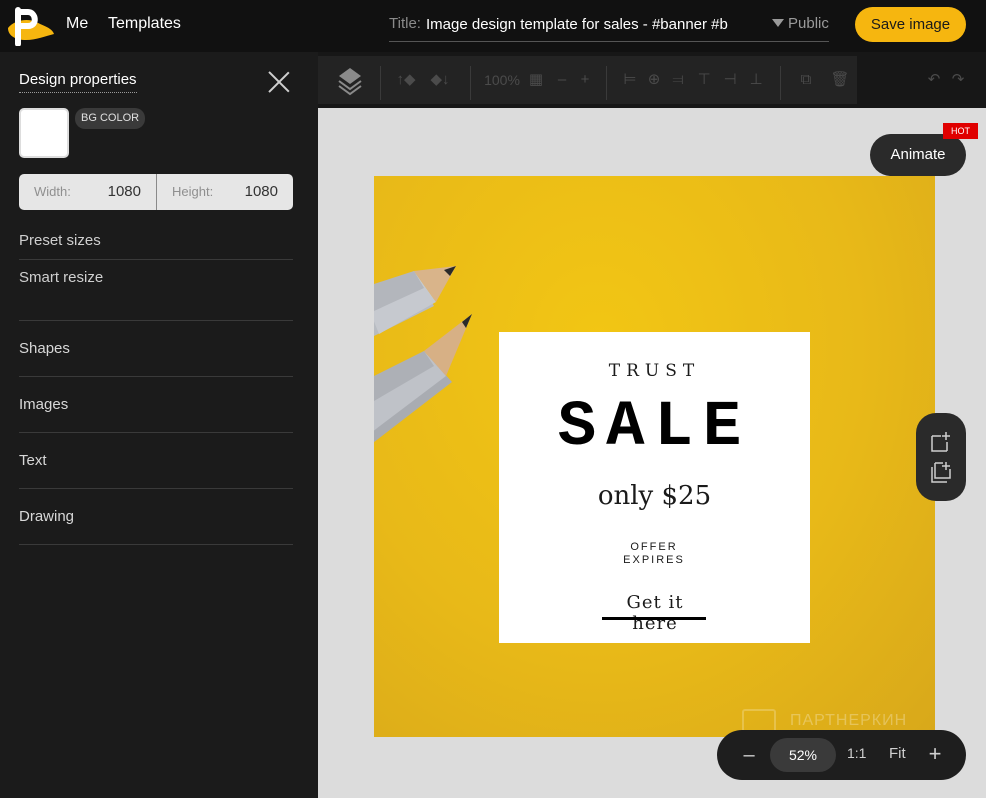 Image resolution: width=986 pixels, height=798 pixels. What do you see at coordinates (654, 428) in the screenshot?
I see `card-sale-text: SALE` at bounding box center [654, 428].